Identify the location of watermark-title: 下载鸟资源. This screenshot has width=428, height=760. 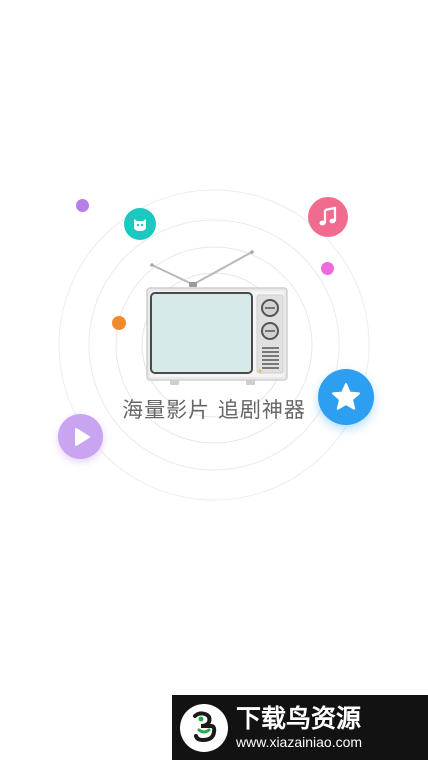
(299, 718).